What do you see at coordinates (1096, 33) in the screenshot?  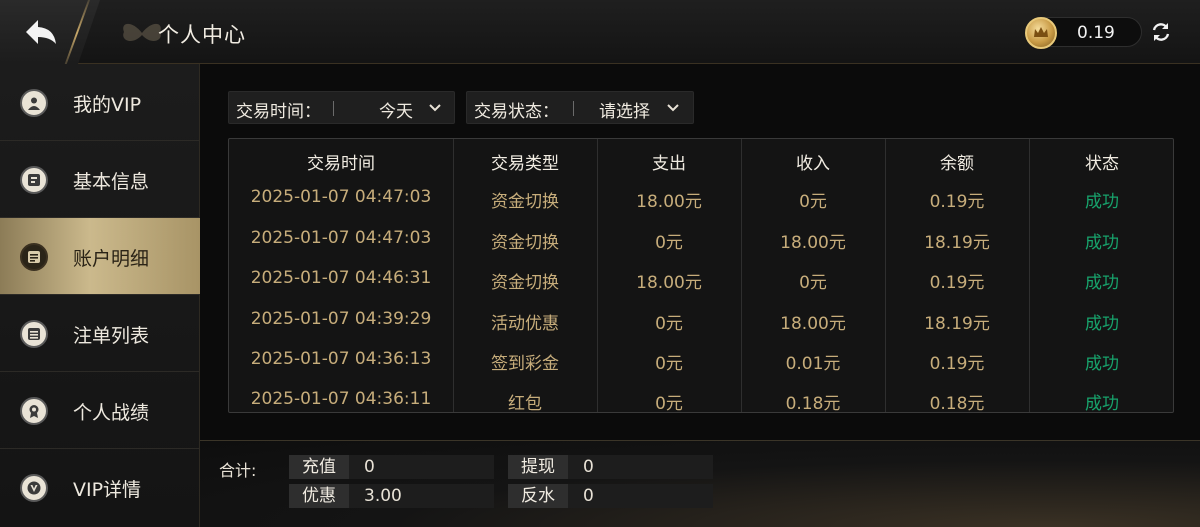 I see `balance-value: 0.19` at bounding box center [1096, 33].